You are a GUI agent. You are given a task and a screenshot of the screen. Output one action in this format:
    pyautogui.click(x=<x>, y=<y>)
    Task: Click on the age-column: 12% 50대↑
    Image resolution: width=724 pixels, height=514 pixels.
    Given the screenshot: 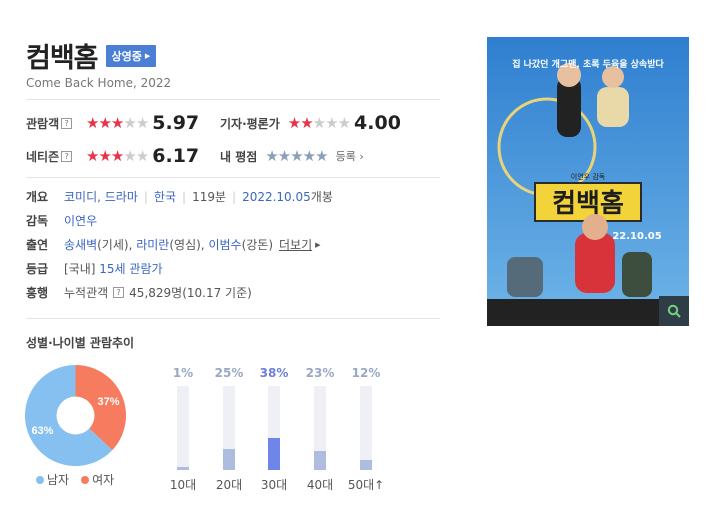 What is the action you would take?
    pyautogui.click(x=366, y=429)
    